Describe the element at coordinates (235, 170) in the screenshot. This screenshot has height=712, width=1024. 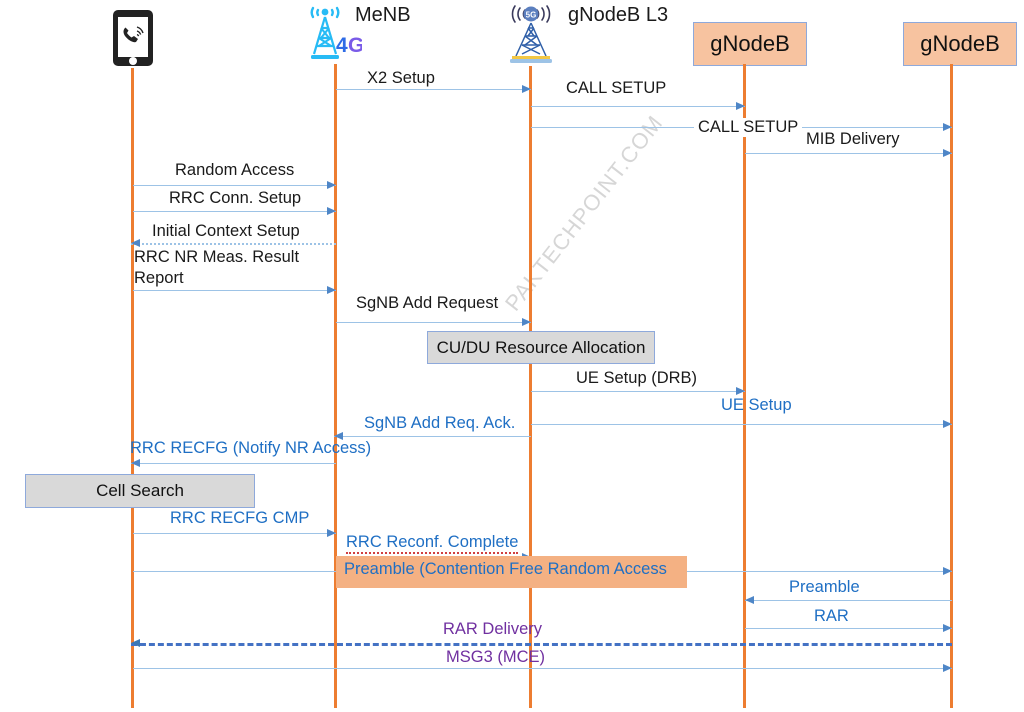
I see `message-label-random-access: Random Access` at that location.